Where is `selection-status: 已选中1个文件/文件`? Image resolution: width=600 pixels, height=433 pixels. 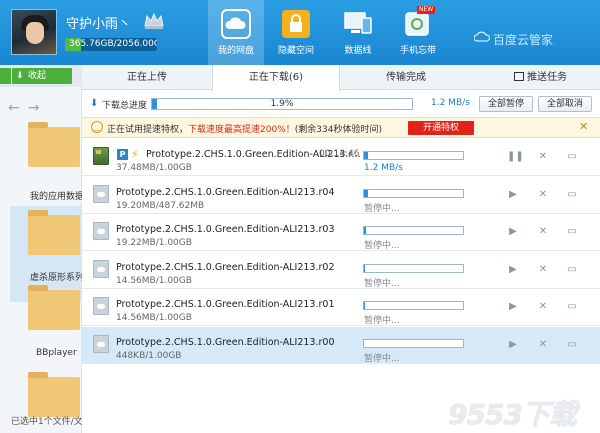
selection-status: 已选中1个文件/文件 is located at coordinates (51, 422).